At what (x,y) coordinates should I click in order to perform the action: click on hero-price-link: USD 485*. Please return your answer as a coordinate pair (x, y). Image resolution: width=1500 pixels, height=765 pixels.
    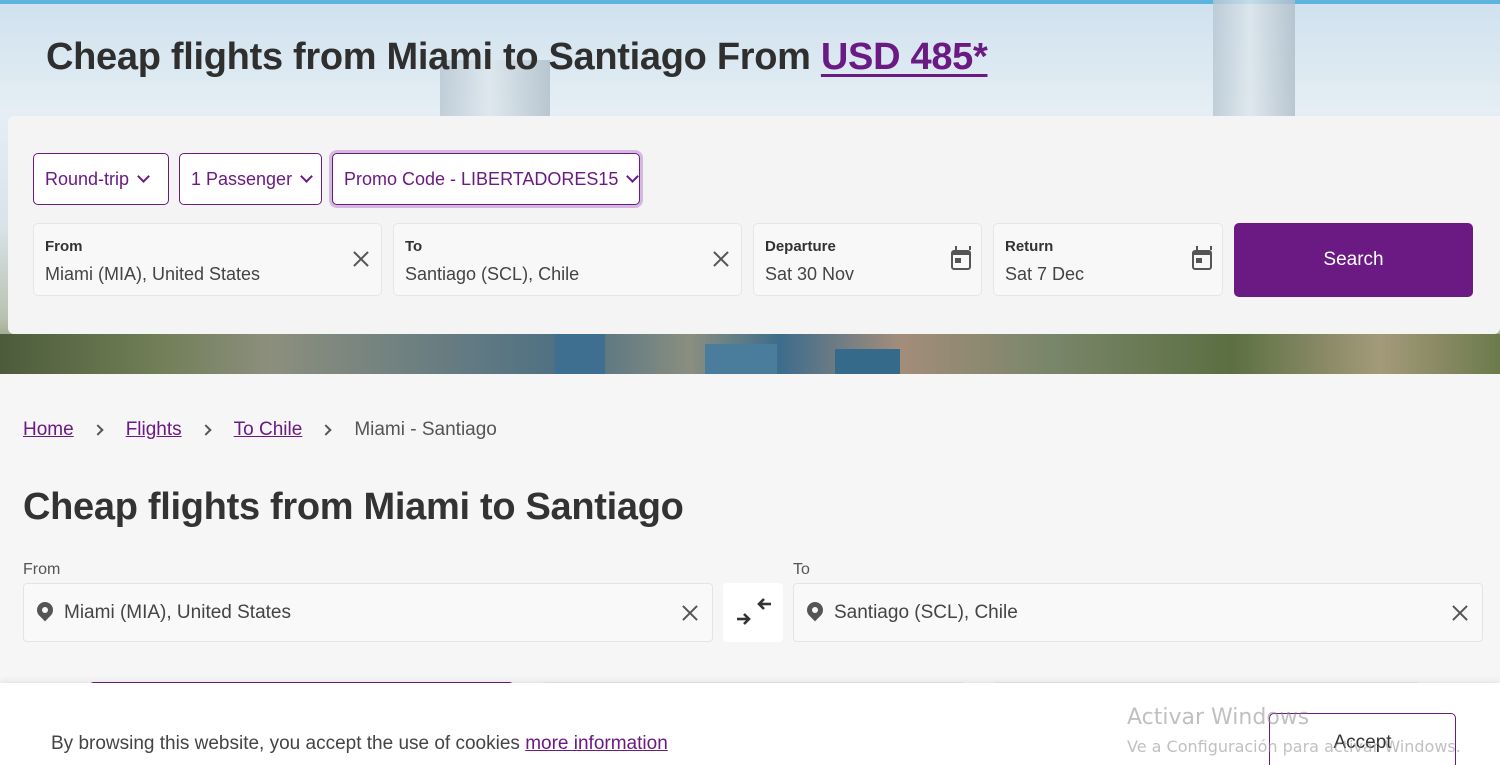
    Looking at the image, I should click on (904, 57).